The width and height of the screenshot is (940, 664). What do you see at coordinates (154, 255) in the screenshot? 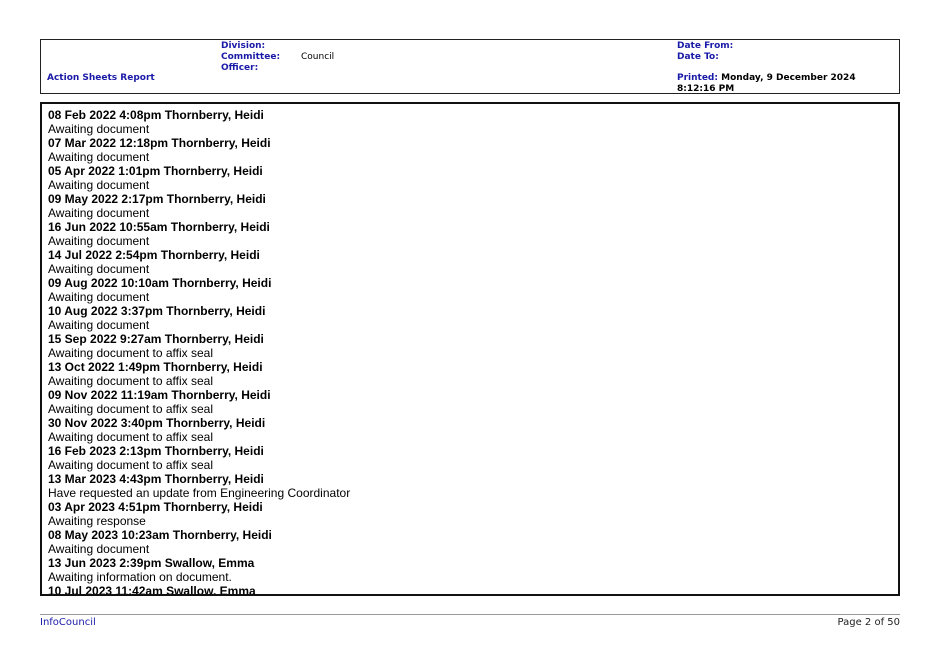
I see `log-entry-header: 14 Jul 2022 2:54pm Thornberry, Heidi` at bounding box center [154, 255].